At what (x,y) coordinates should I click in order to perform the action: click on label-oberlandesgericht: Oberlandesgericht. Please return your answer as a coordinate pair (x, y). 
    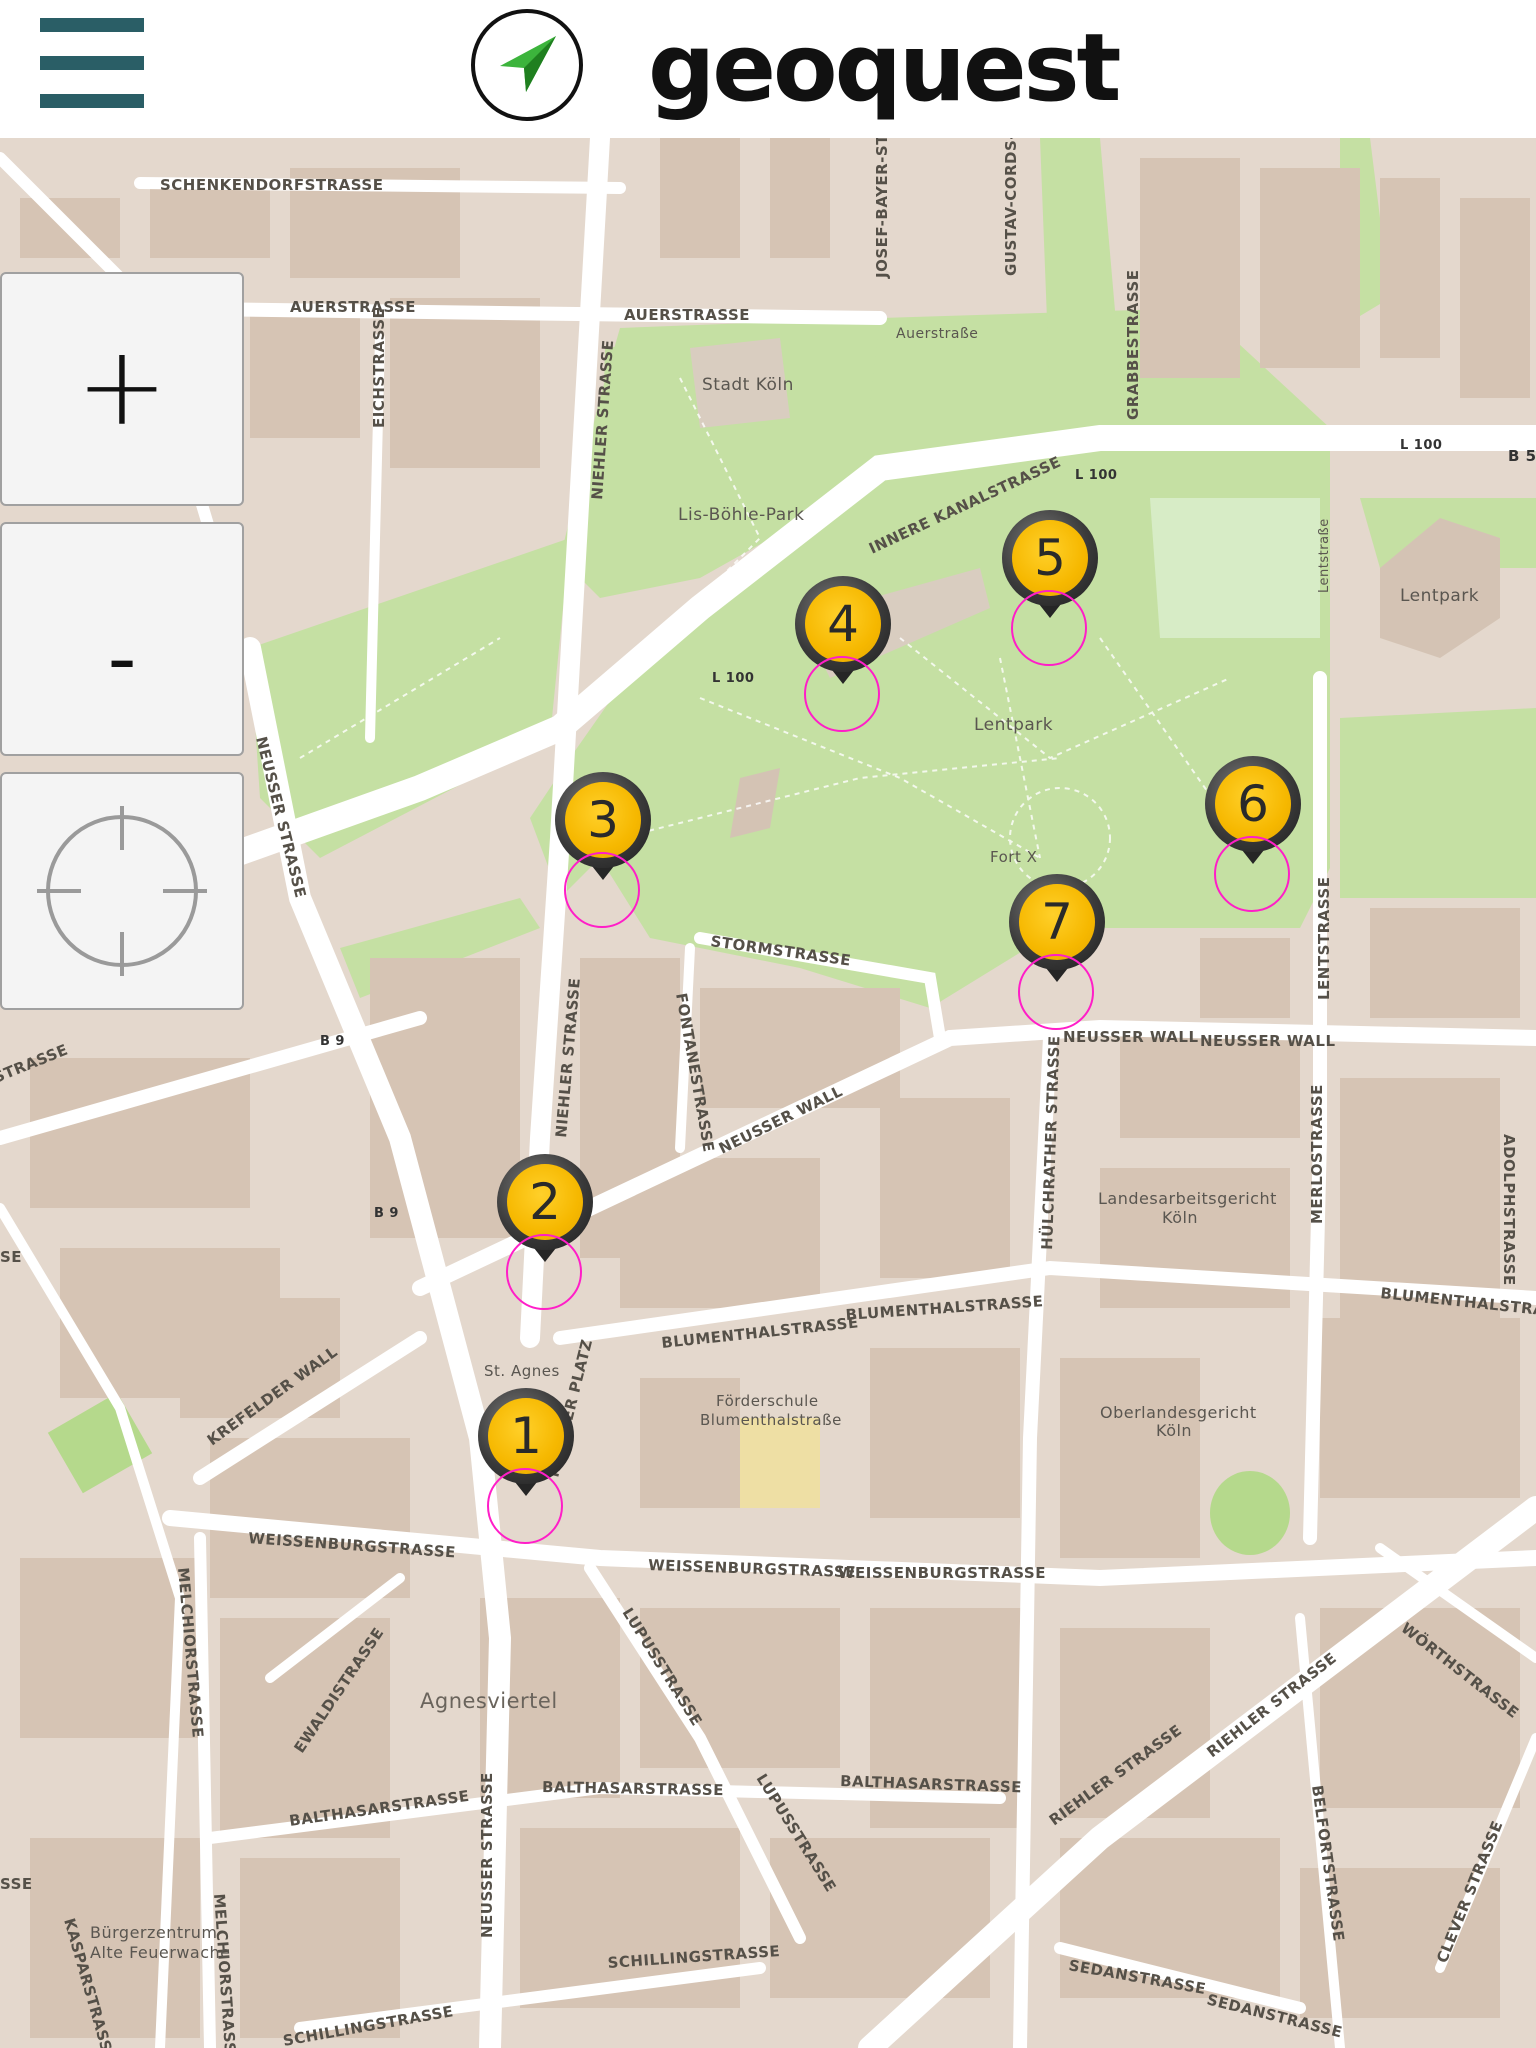
    Looking at the image, I should click on (1178, 1412).